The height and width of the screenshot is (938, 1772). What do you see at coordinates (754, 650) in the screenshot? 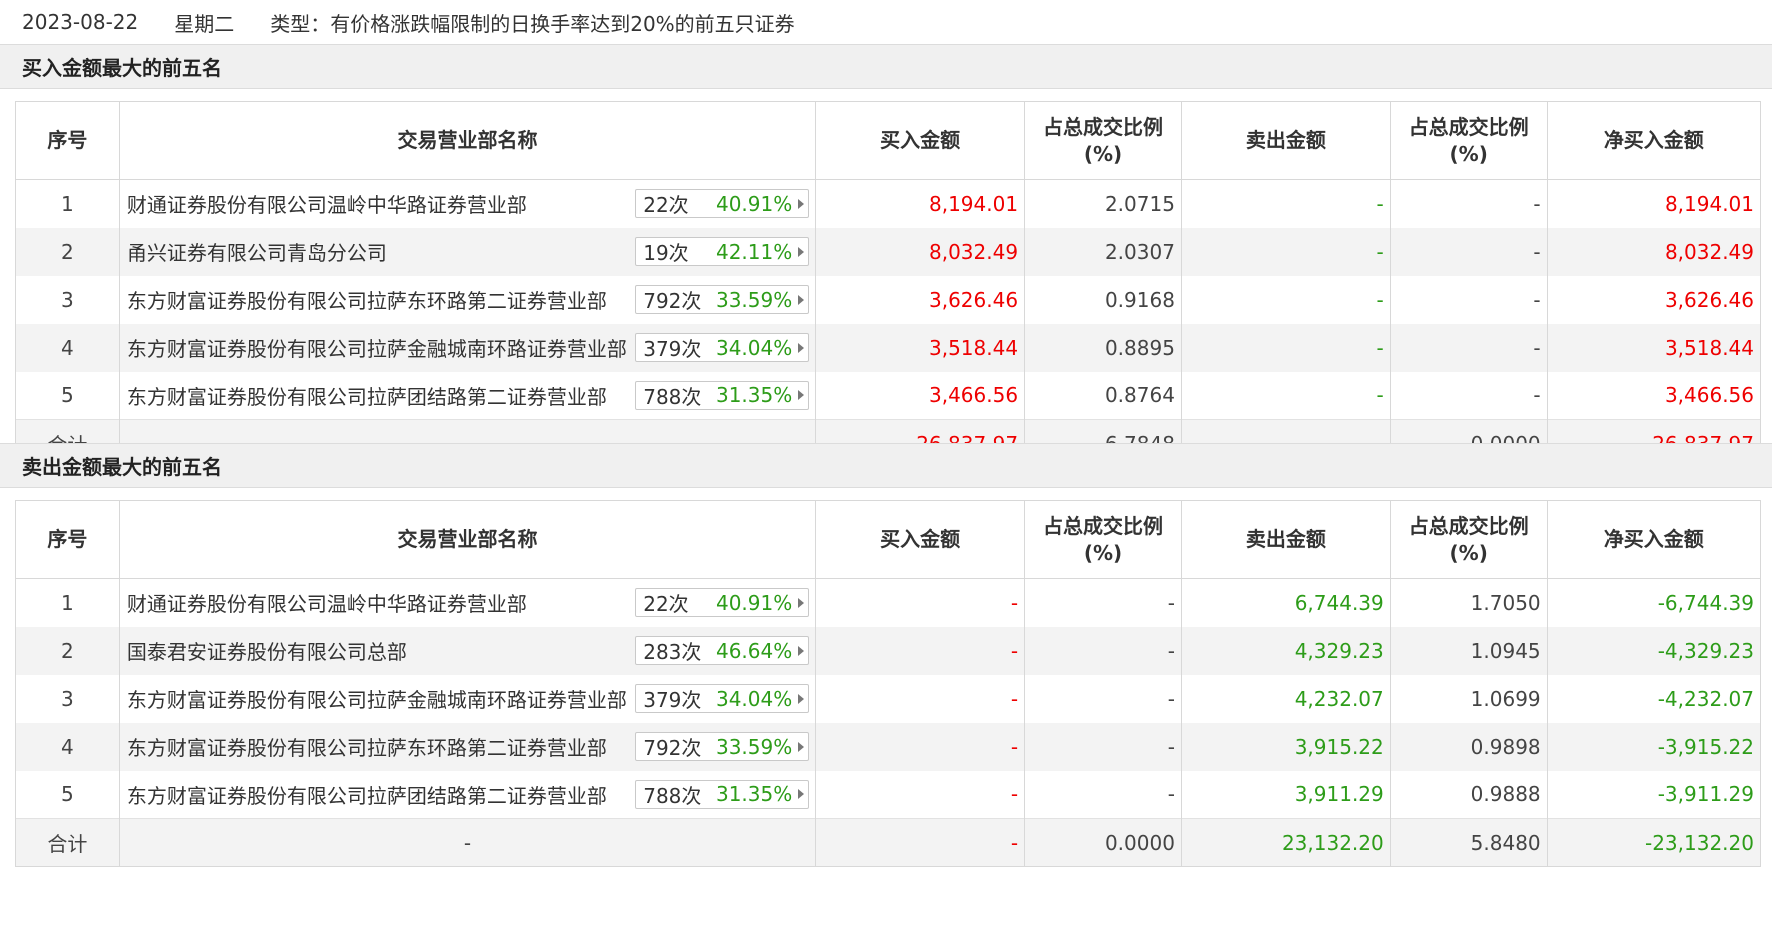
I see `win-rate: 46.64%` at bounding box center [754, 650].